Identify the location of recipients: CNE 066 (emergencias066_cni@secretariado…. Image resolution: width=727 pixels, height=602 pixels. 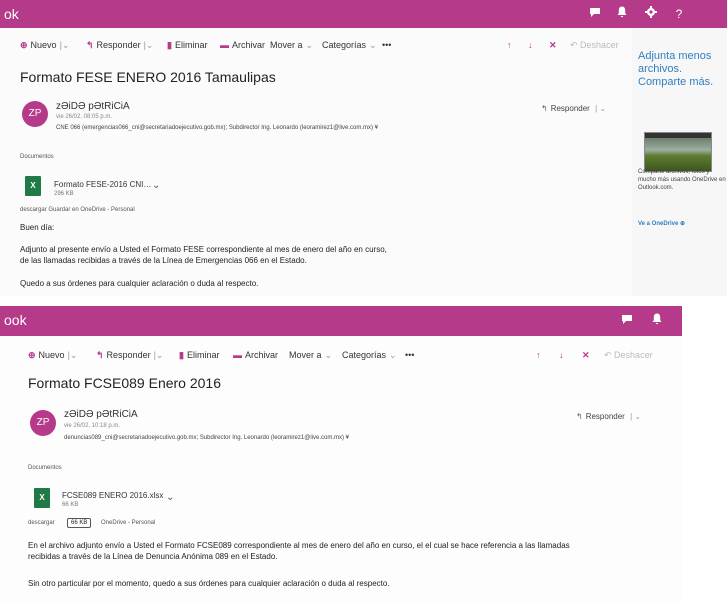
(217, 128).